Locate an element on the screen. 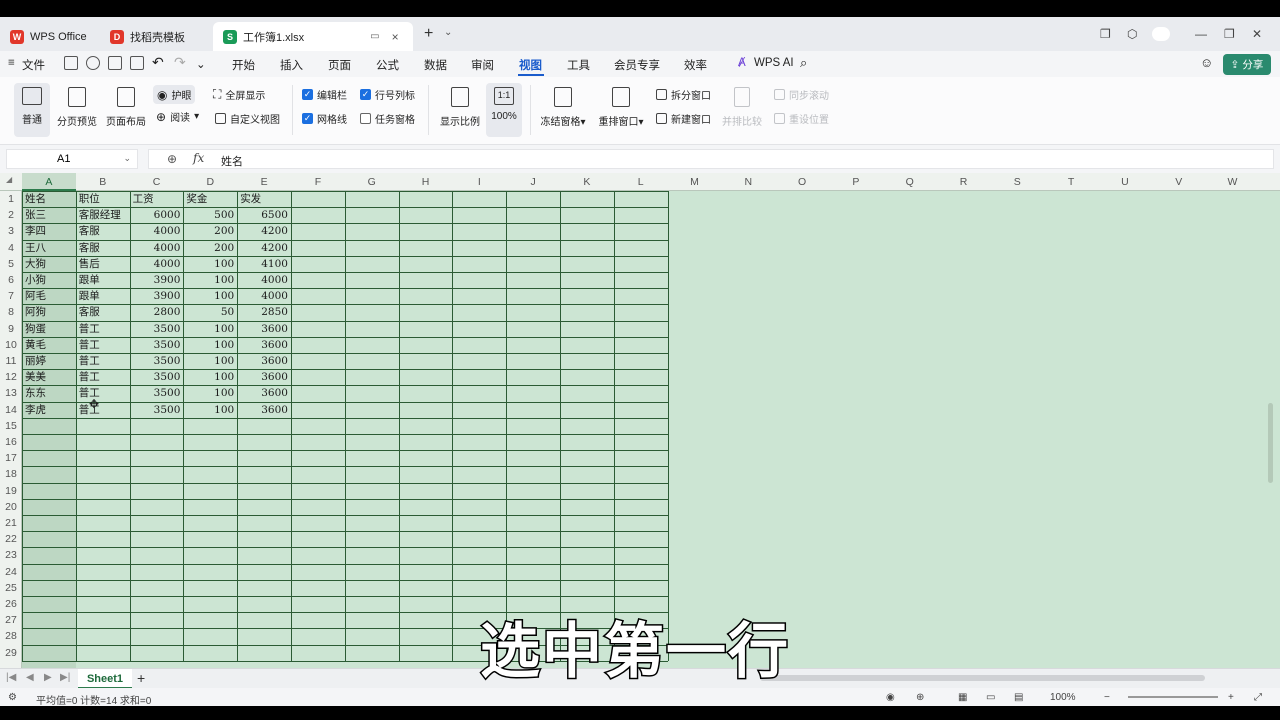 This screenshot has height=720, width=1280. cell-a11: 丽婷 is located at coordinates (49, 361).